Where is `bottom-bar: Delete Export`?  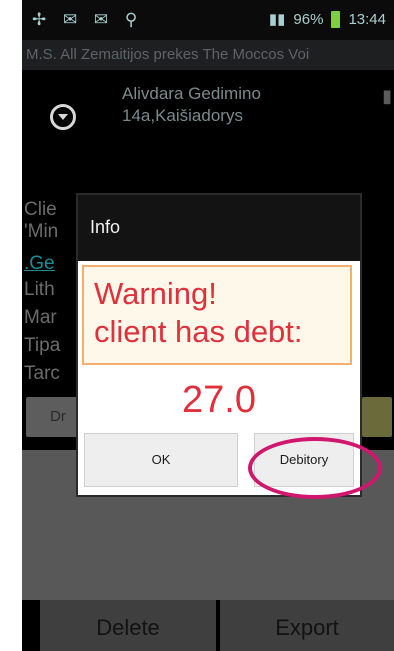 bottom-bar: Delete Export is located at coordinates (208, 625).